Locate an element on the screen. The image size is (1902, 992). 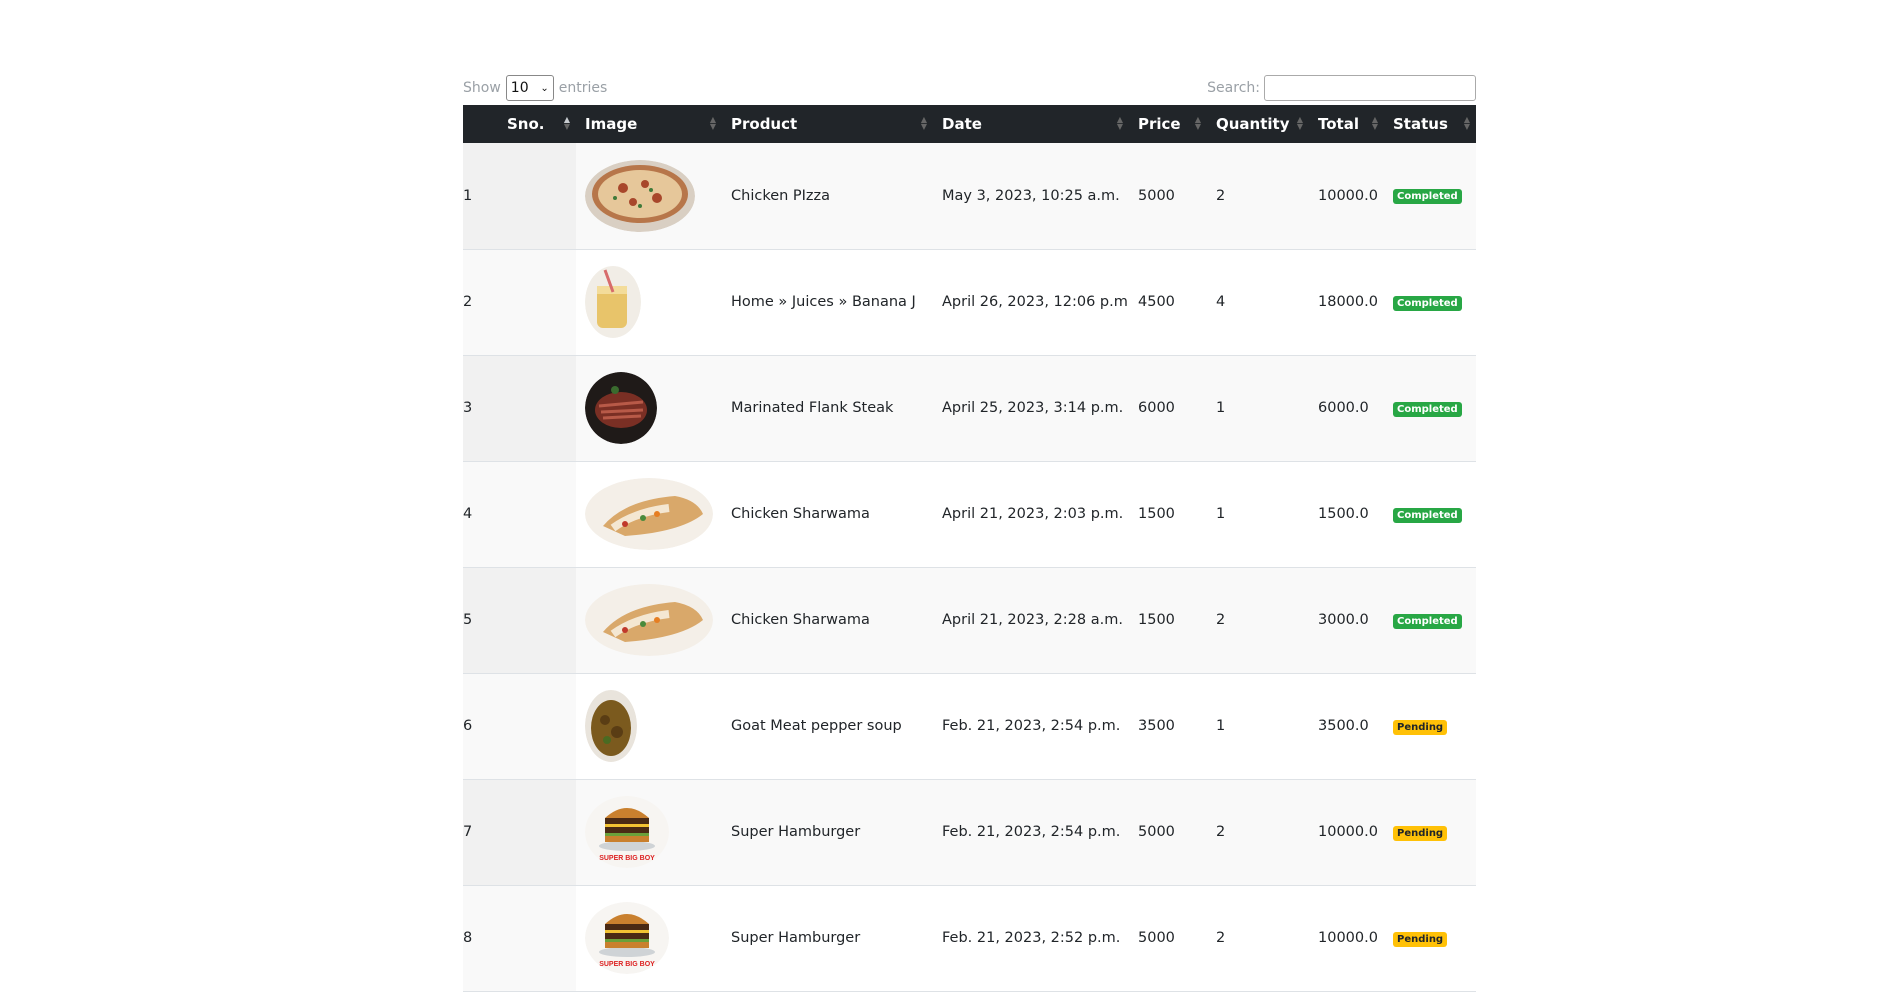
cell-date: May 3, 2023, 10:25 a.m. is located at coordinates (1031, 195).